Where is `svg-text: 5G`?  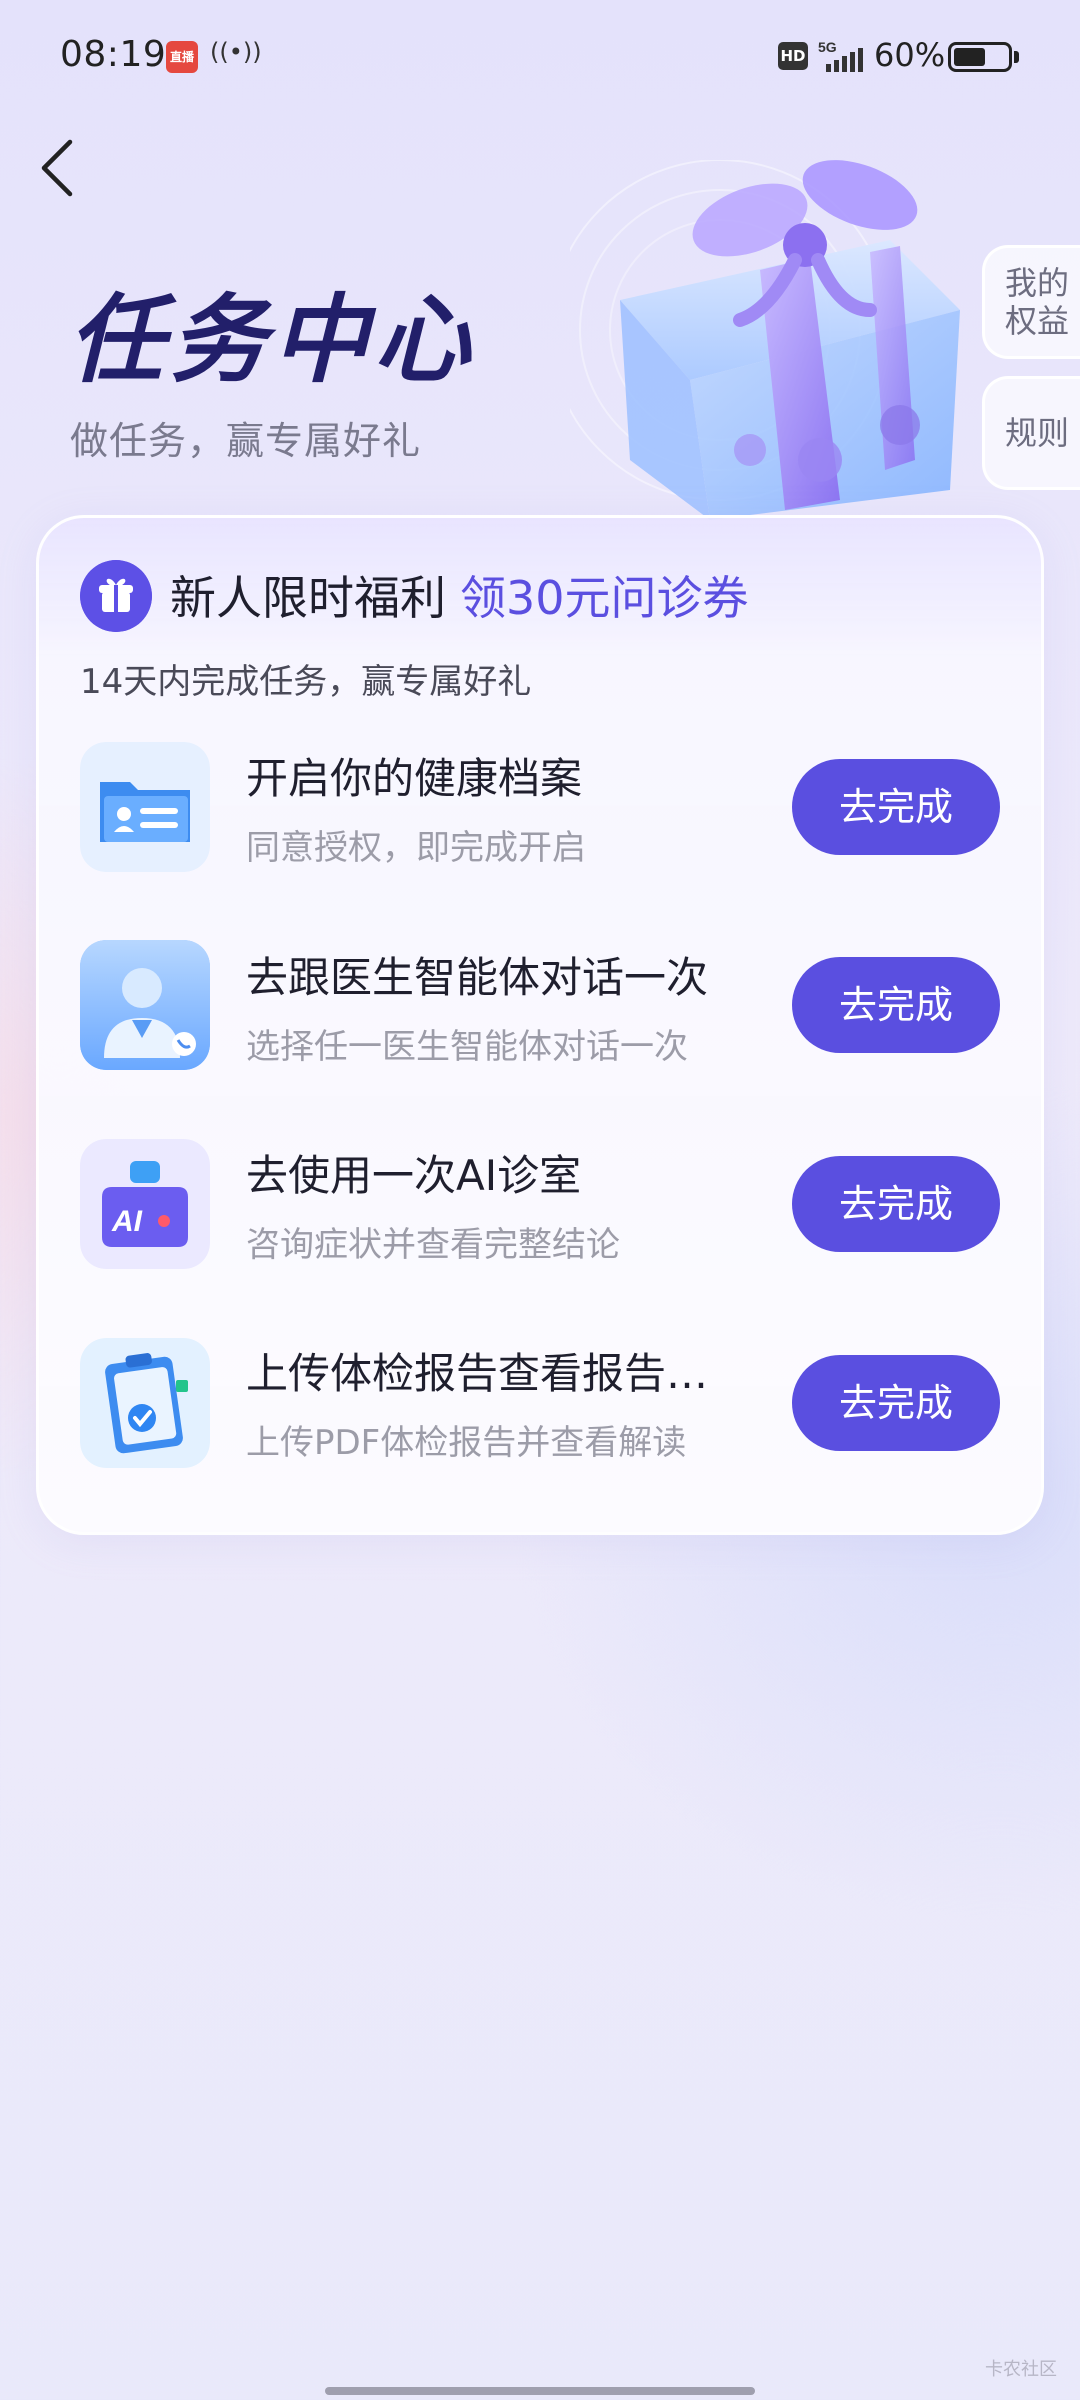 svg-text: 5G is located at coordinates (827, 47).